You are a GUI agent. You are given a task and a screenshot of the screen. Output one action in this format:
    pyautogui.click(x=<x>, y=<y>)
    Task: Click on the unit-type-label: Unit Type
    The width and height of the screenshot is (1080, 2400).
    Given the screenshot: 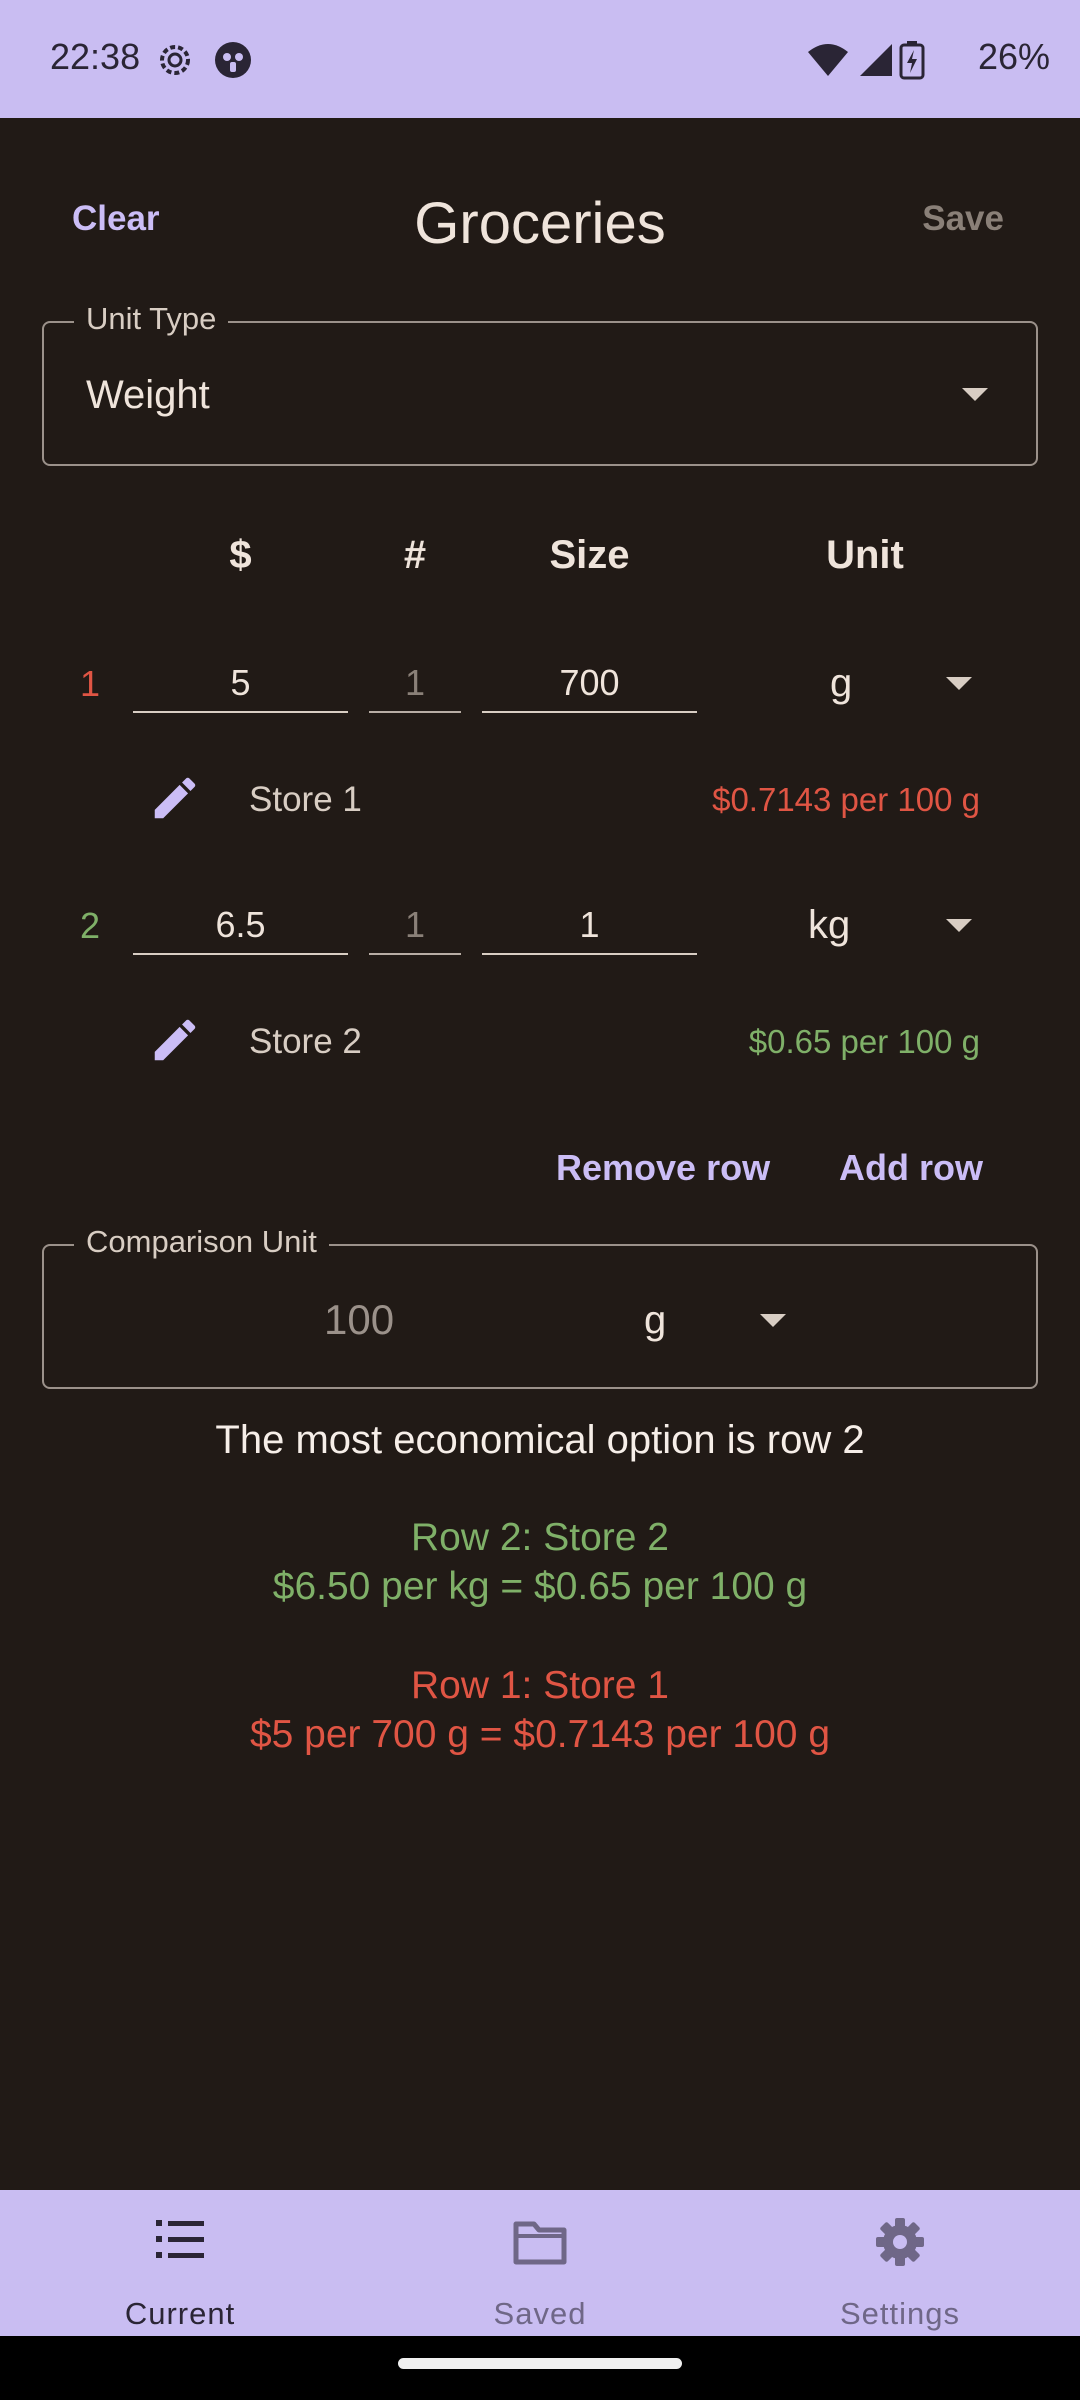 What is the action you would take?
    pyautogui.click(x=151, y=319)
    